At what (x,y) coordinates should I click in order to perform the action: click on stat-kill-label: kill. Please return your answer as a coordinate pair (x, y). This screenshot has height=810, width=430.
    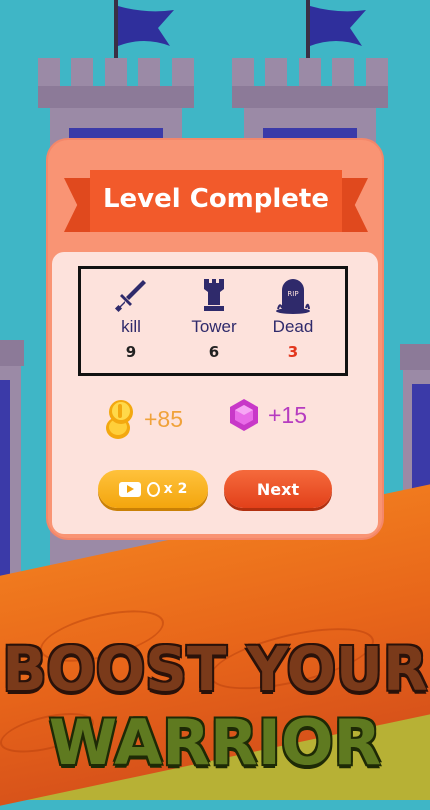
    Looking at the image, I should click on (131, 326).